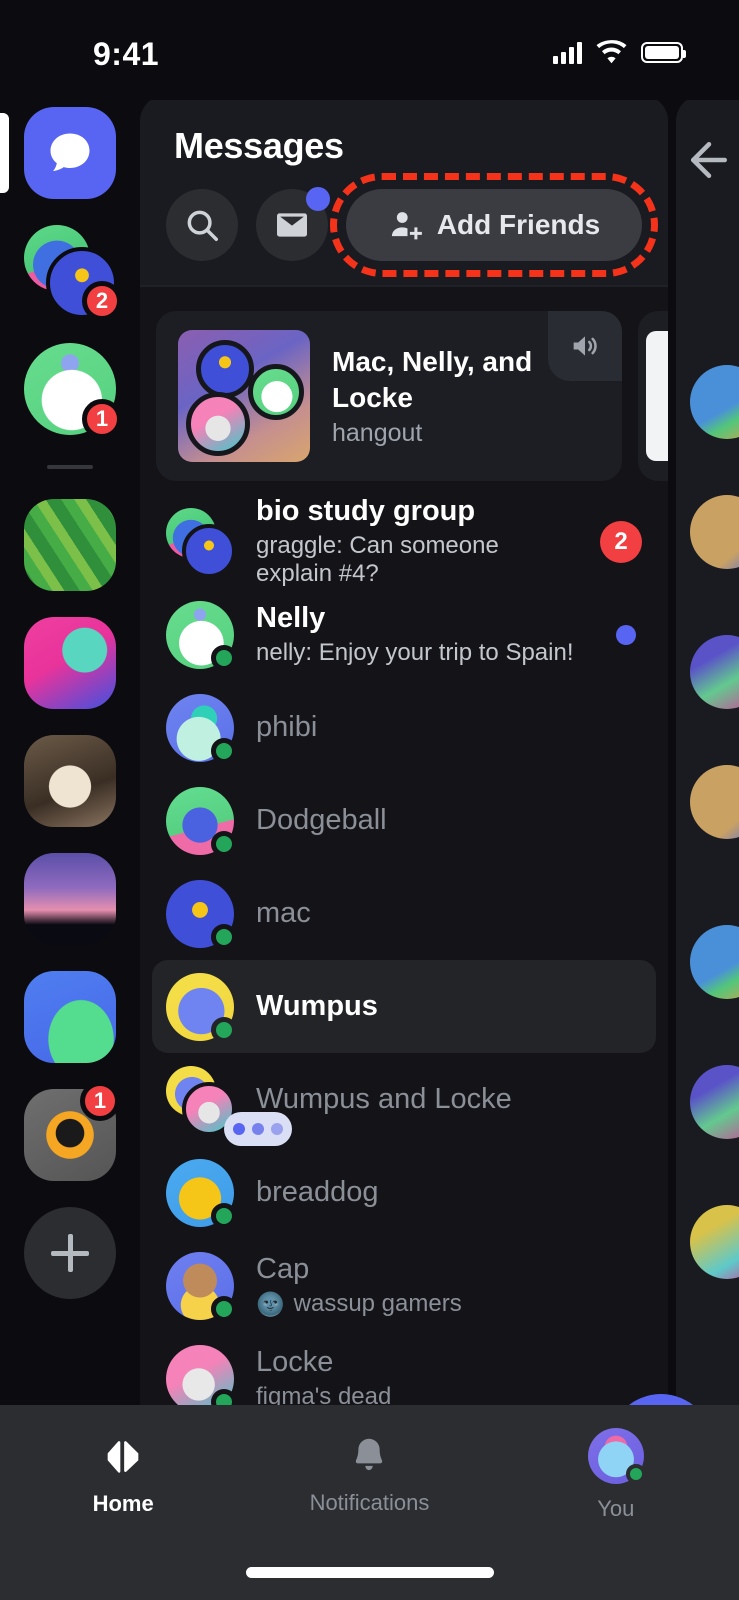 The height and width of the screenshot is (1600, 739). Describe the element at coordinates (283, 1268) in the screenshot. I see `chat-title: Cap` at that location.